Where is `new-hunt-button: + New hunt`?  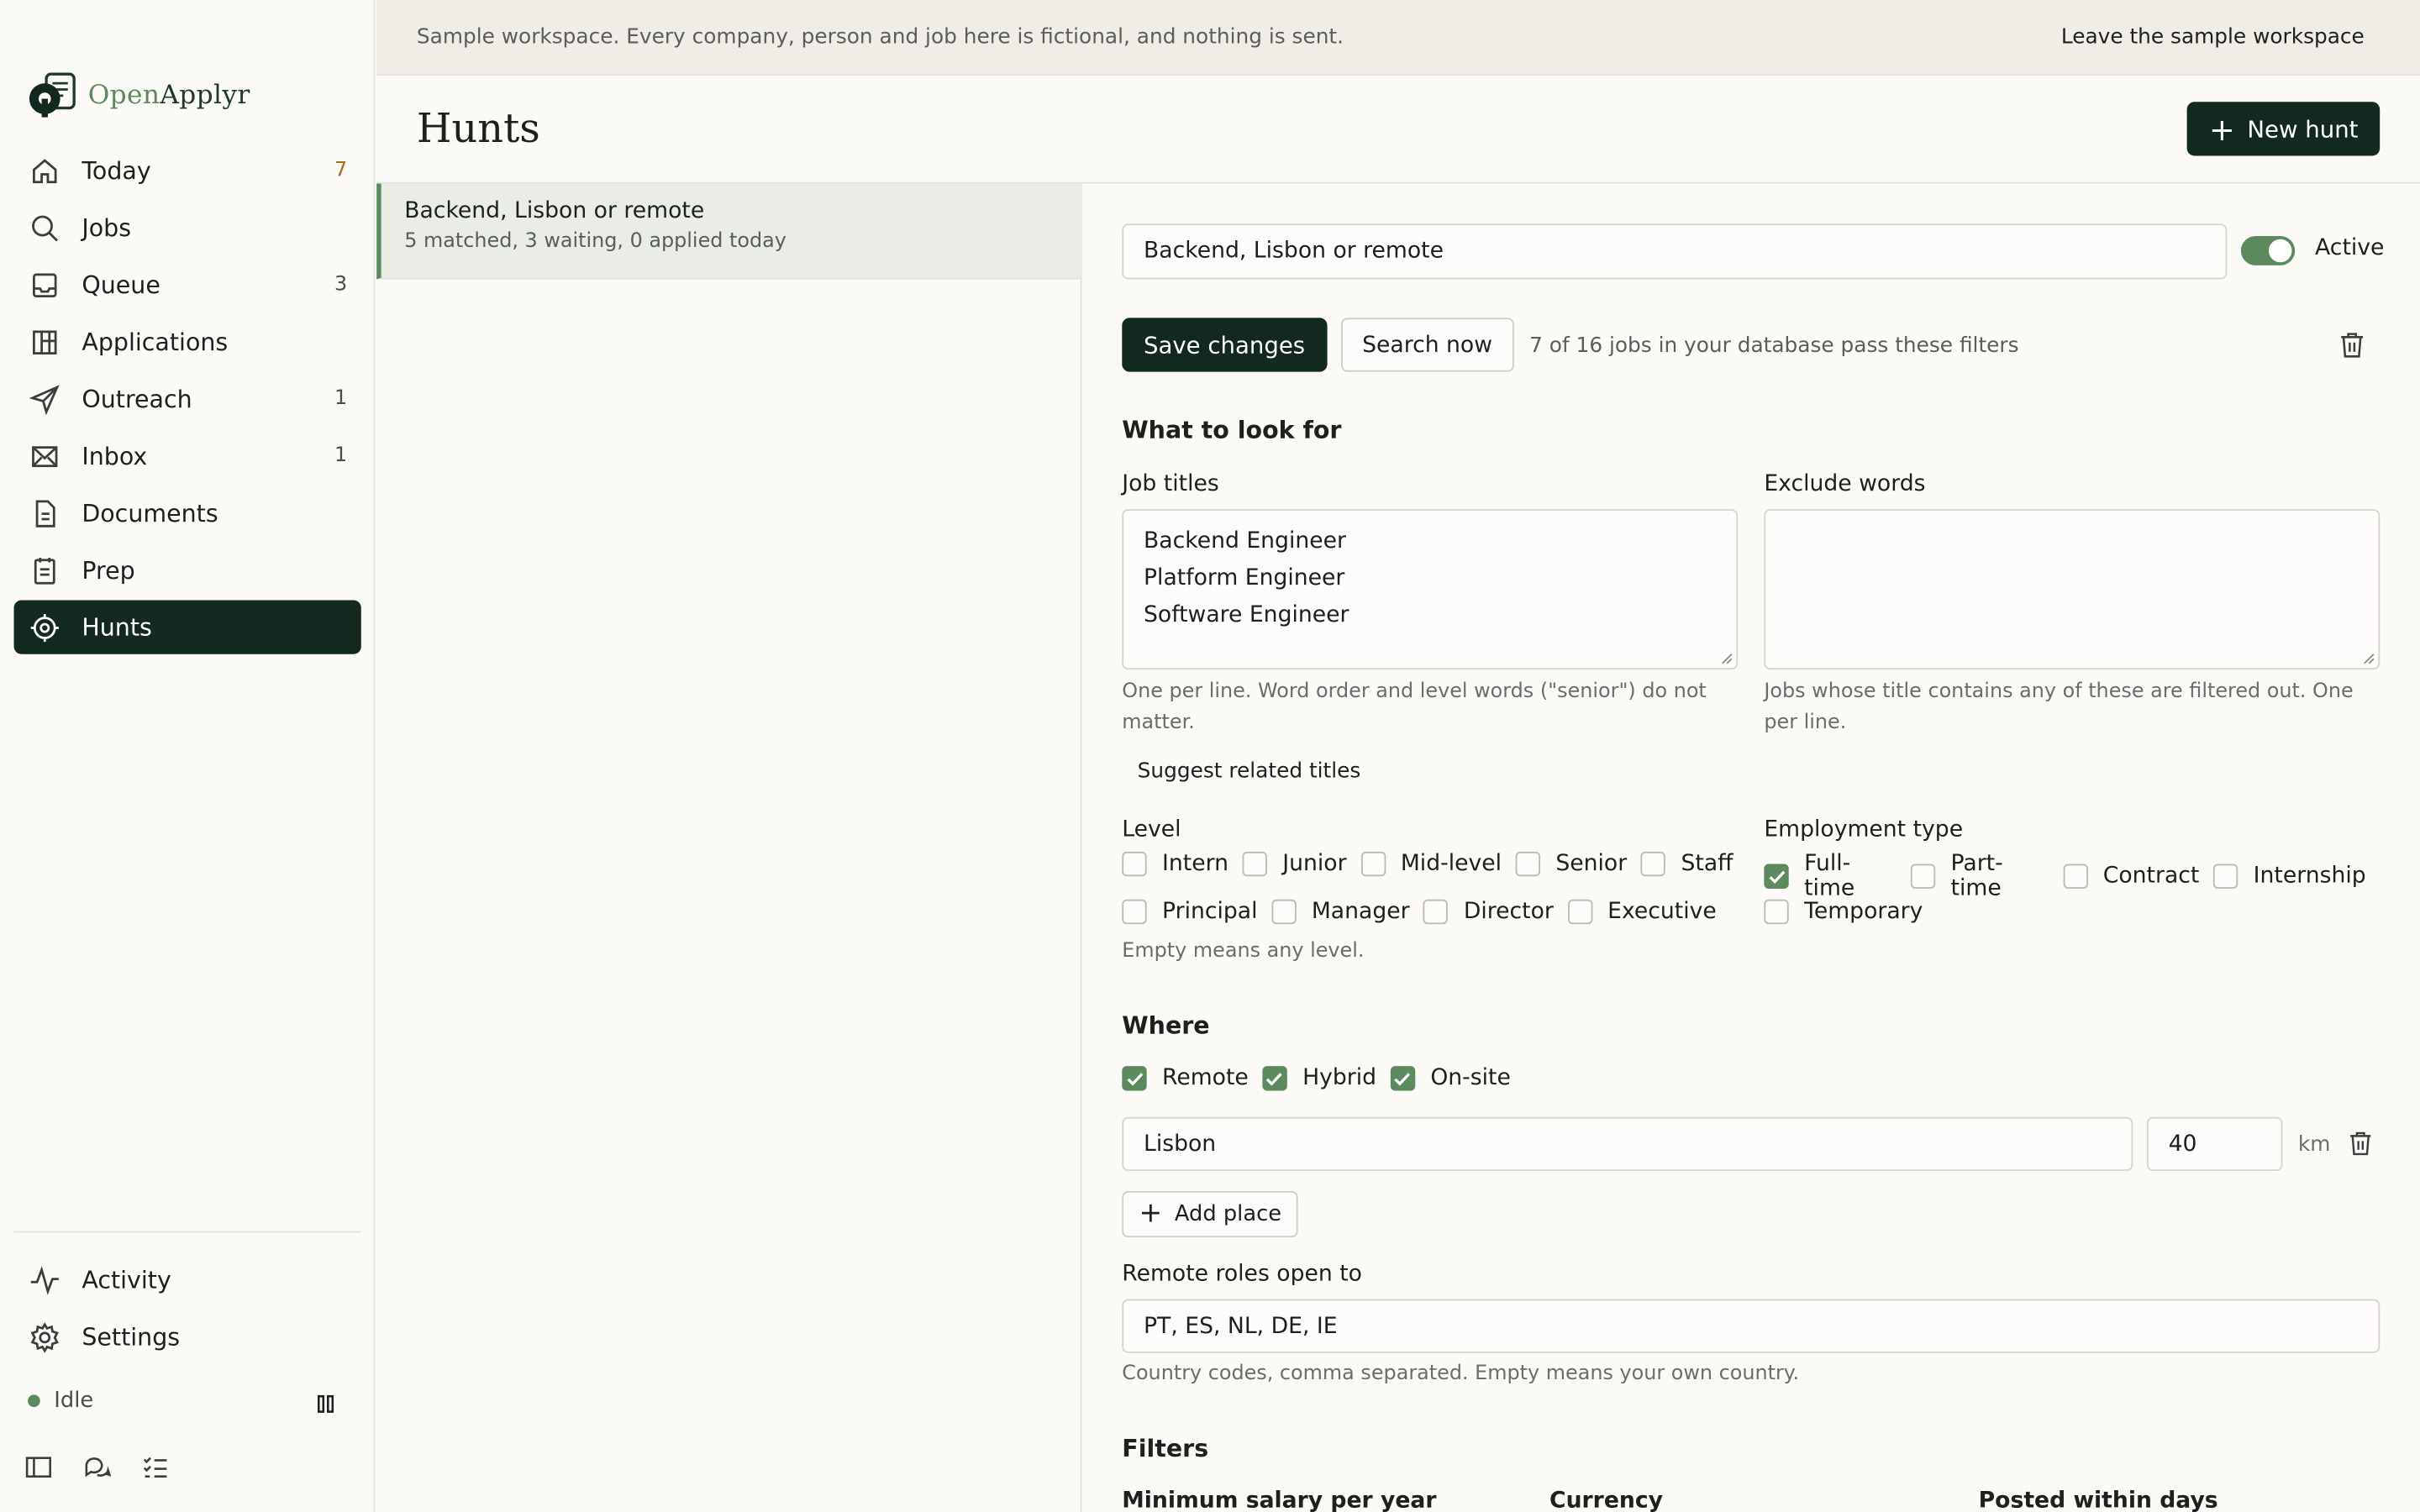
new-hunt-button: + New hunt is located at coordinates (2284, 129).